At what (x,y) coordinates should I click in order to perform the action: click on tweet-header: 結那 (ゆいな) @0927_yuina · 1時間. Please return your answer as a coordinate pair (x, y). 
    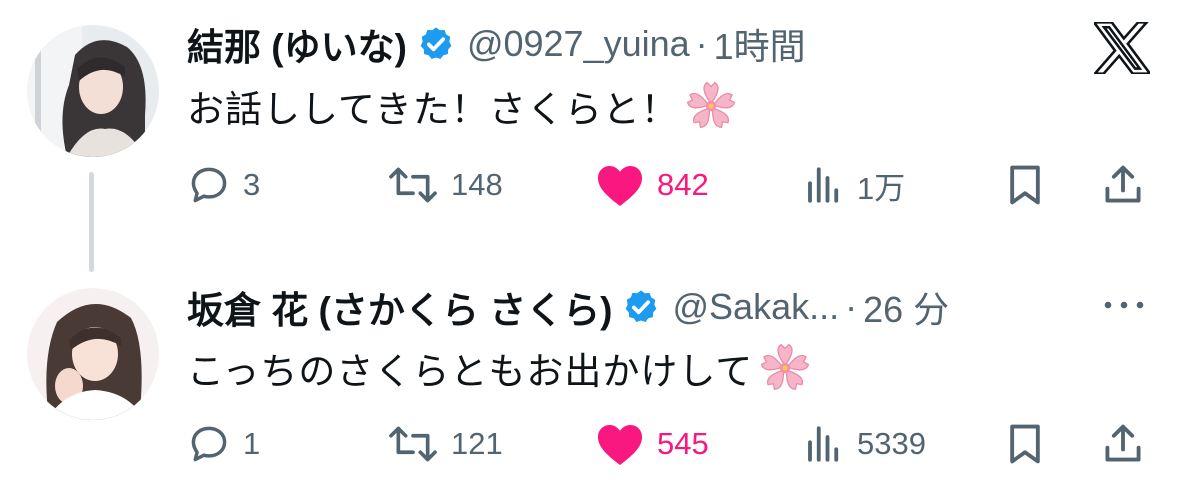
    Looking at the image, I should click on (496, 44).